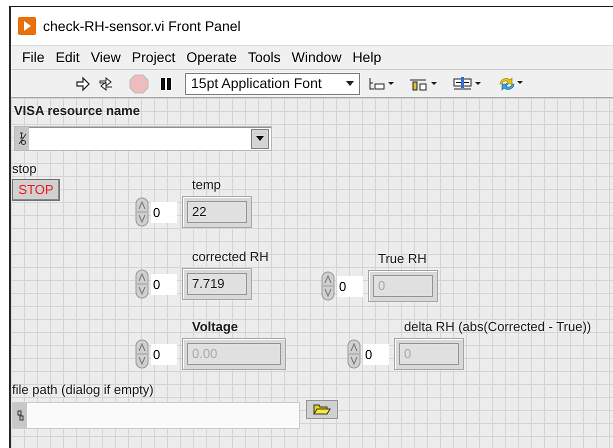 This screenshot has width=613, height=448. I want to click on menu-item: Edit, so click(67, 57).